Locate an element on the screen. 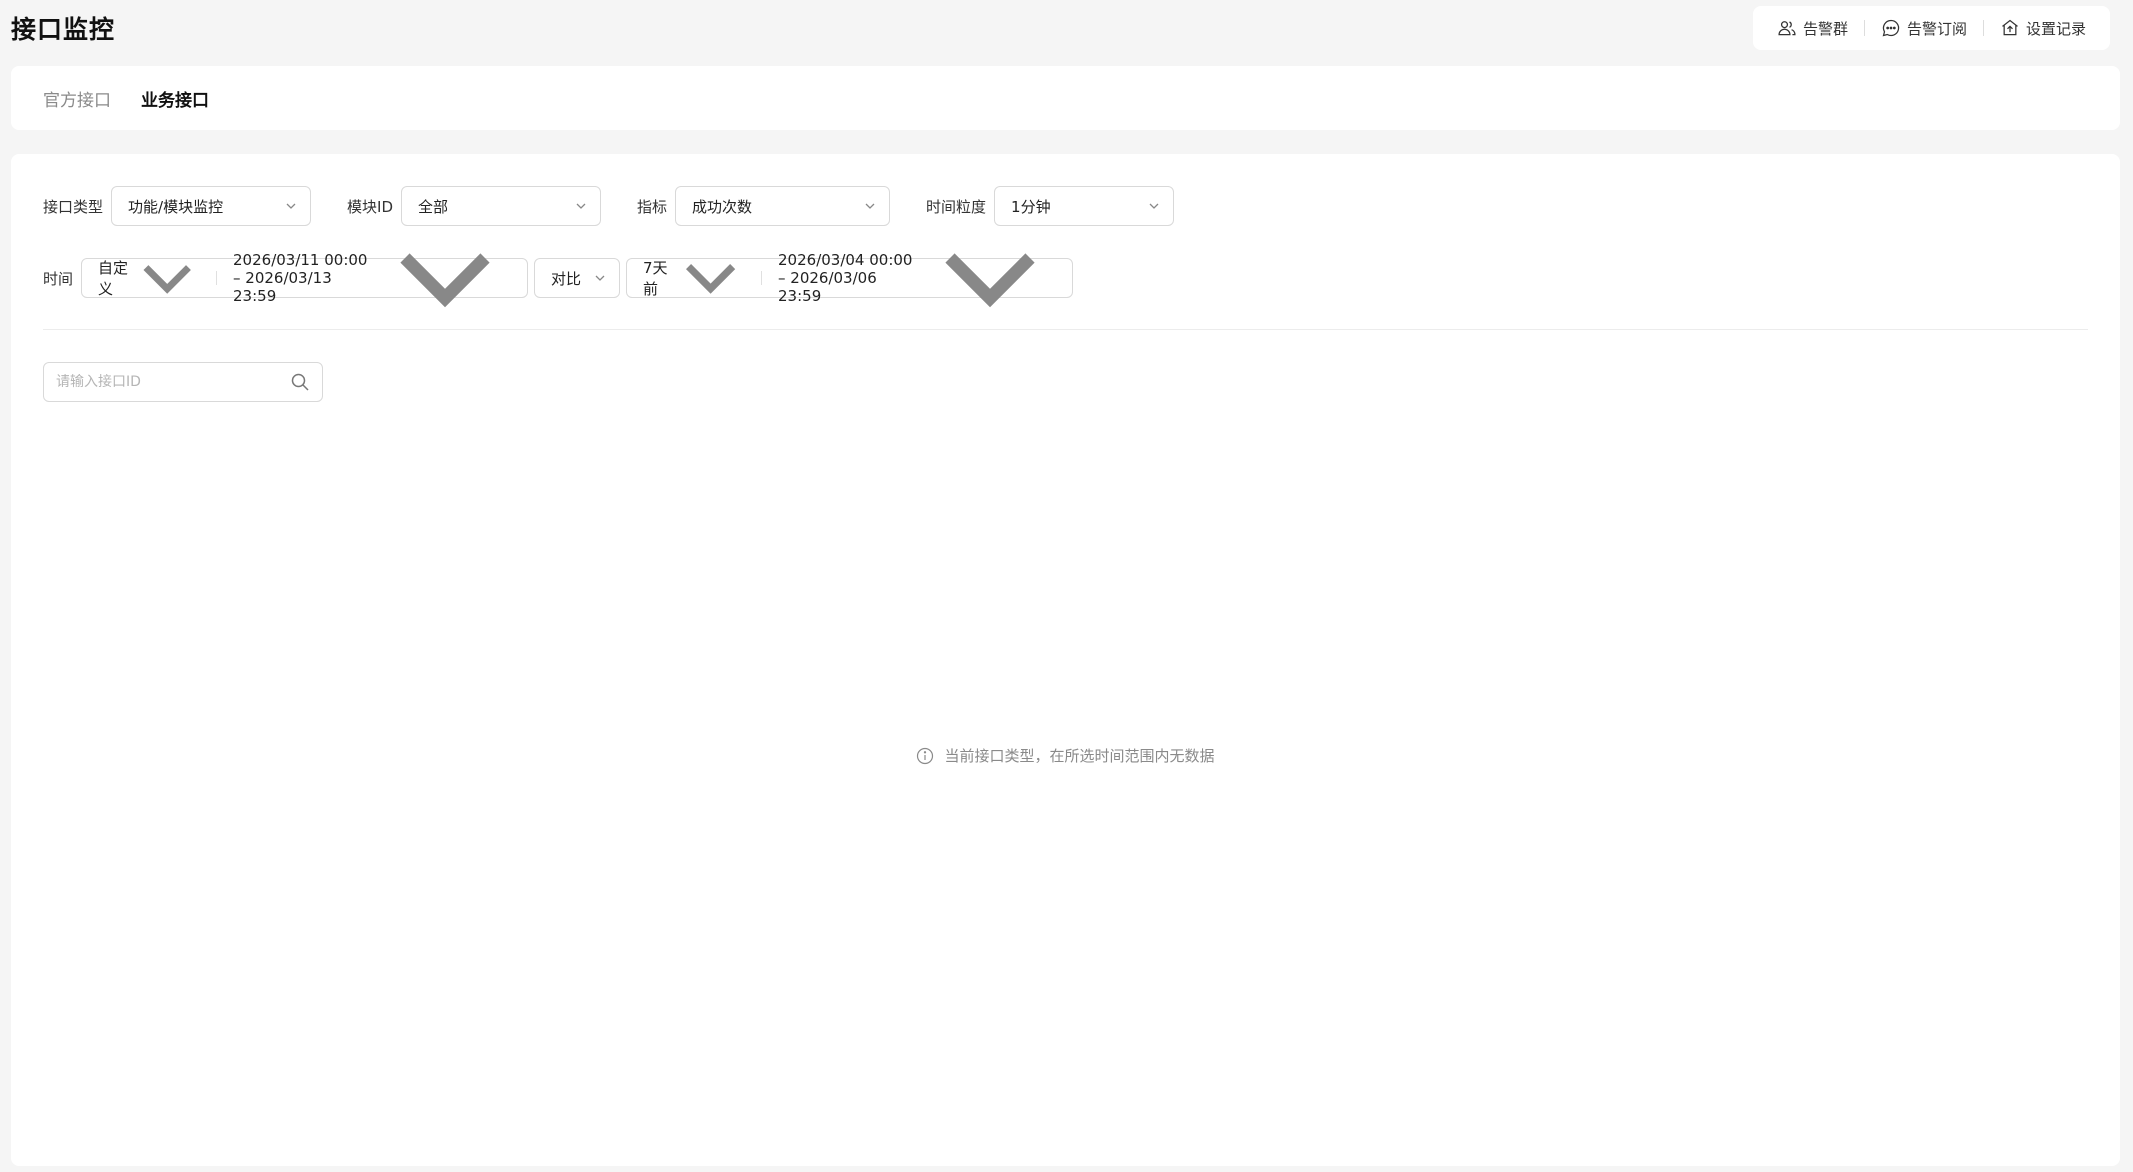 The image size is (2133, 1172). interface-type-value: 功能/模块监控 is located at coordinates (176, 206).